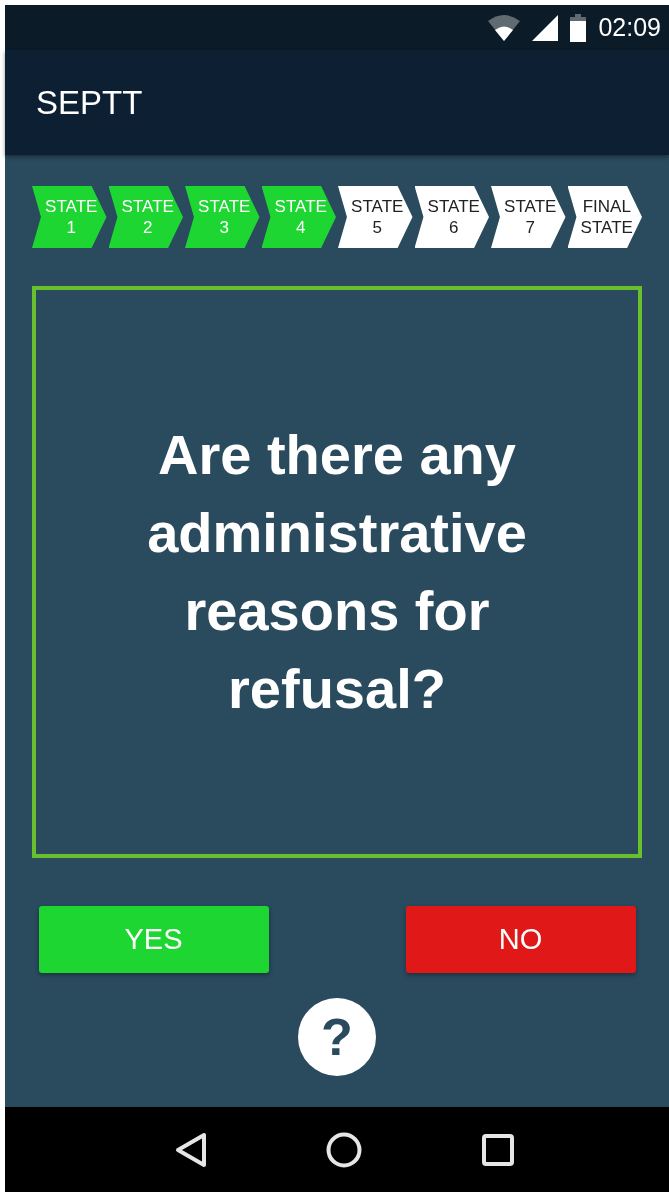 This screenshot has width=669, height=1192. Describe the element at coordinates (520, 939) in the screenshot. I see `no-button: NO` at that location.